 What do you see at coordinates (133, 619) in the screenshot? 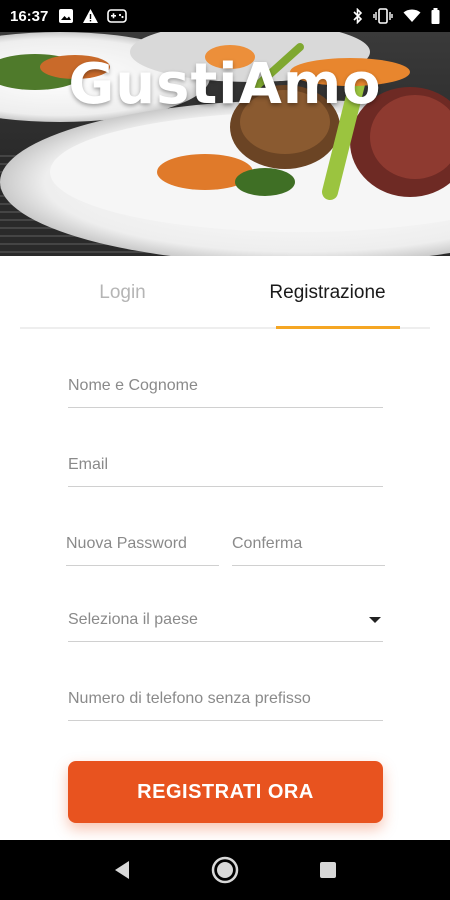
I see `country-select-label: Seleziona il paese` at bounding box center [133, 619].